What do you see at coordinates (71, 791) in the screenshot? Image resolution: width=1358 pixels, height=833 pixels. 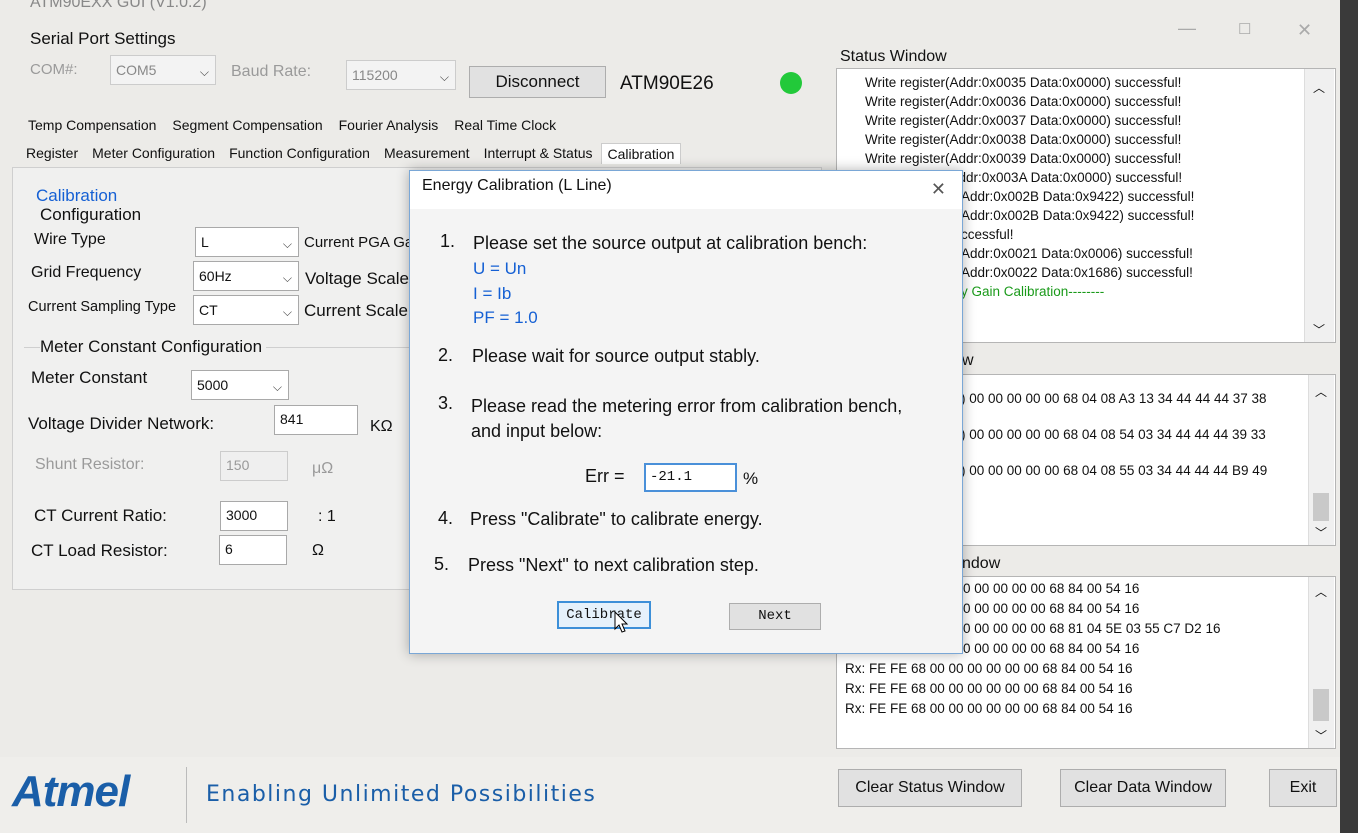 I see `atmel-logo: Atmel` at bounding box center [71, 791].